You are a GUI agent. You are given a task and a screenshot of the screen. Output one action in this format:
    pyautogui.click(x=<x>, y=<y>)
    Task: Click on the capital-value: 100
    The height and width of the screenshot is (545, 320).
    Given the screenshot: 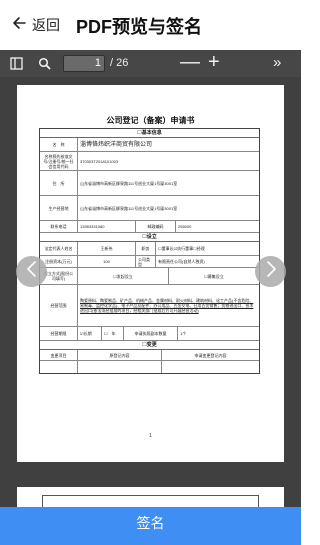 What is the action you would take?
    pyautogui.click(x=107, y=261)
    